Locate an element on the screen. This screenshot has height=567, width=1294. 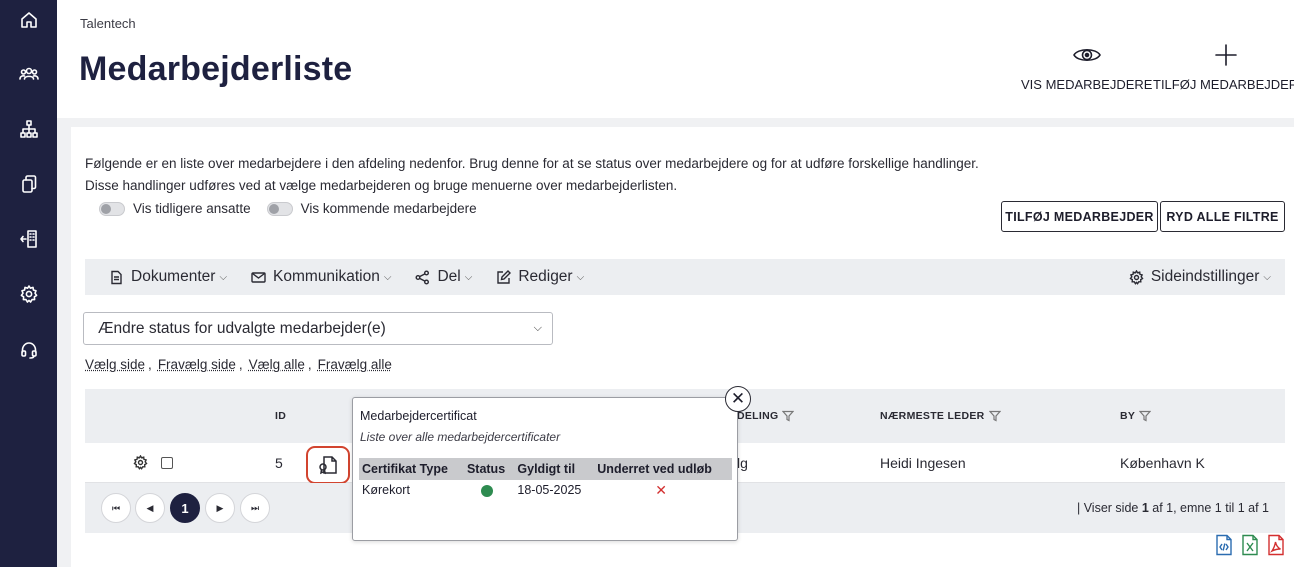
excel-file-icon is located at coordinates (1250, 545).